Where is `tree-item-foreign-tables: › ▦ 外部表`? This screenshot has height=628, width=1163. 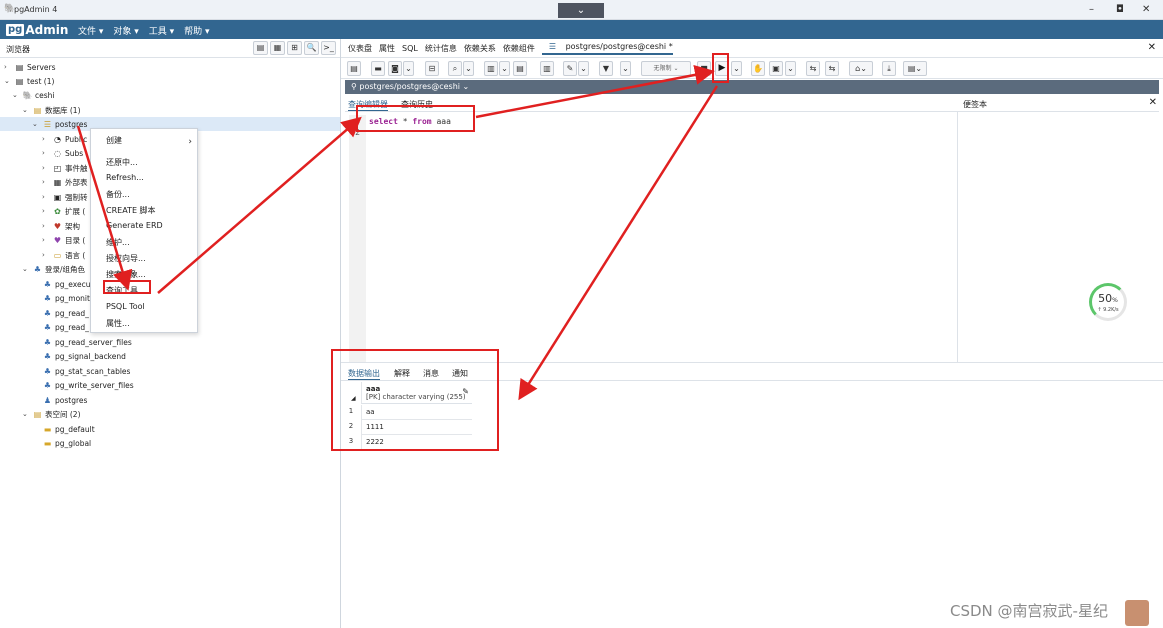
tree-item-foreign-tables: › ▦ 外部表 is located at coordinates (65, 182).